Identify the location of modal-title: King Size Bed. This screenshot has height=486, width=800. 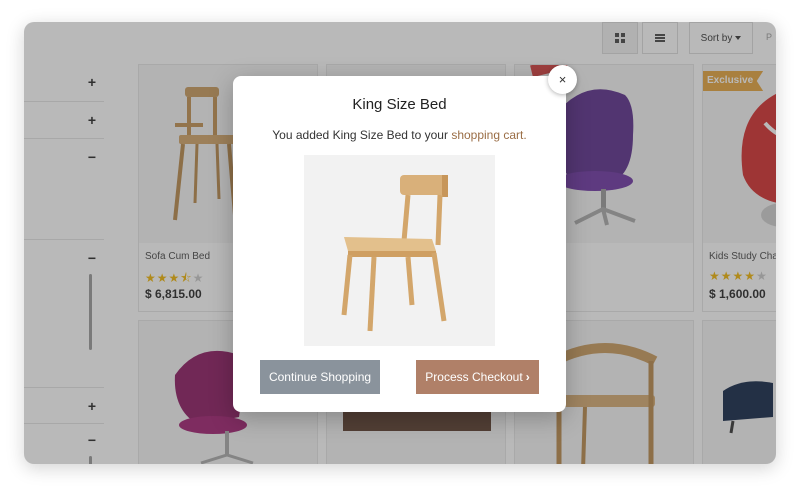
(399, 104).